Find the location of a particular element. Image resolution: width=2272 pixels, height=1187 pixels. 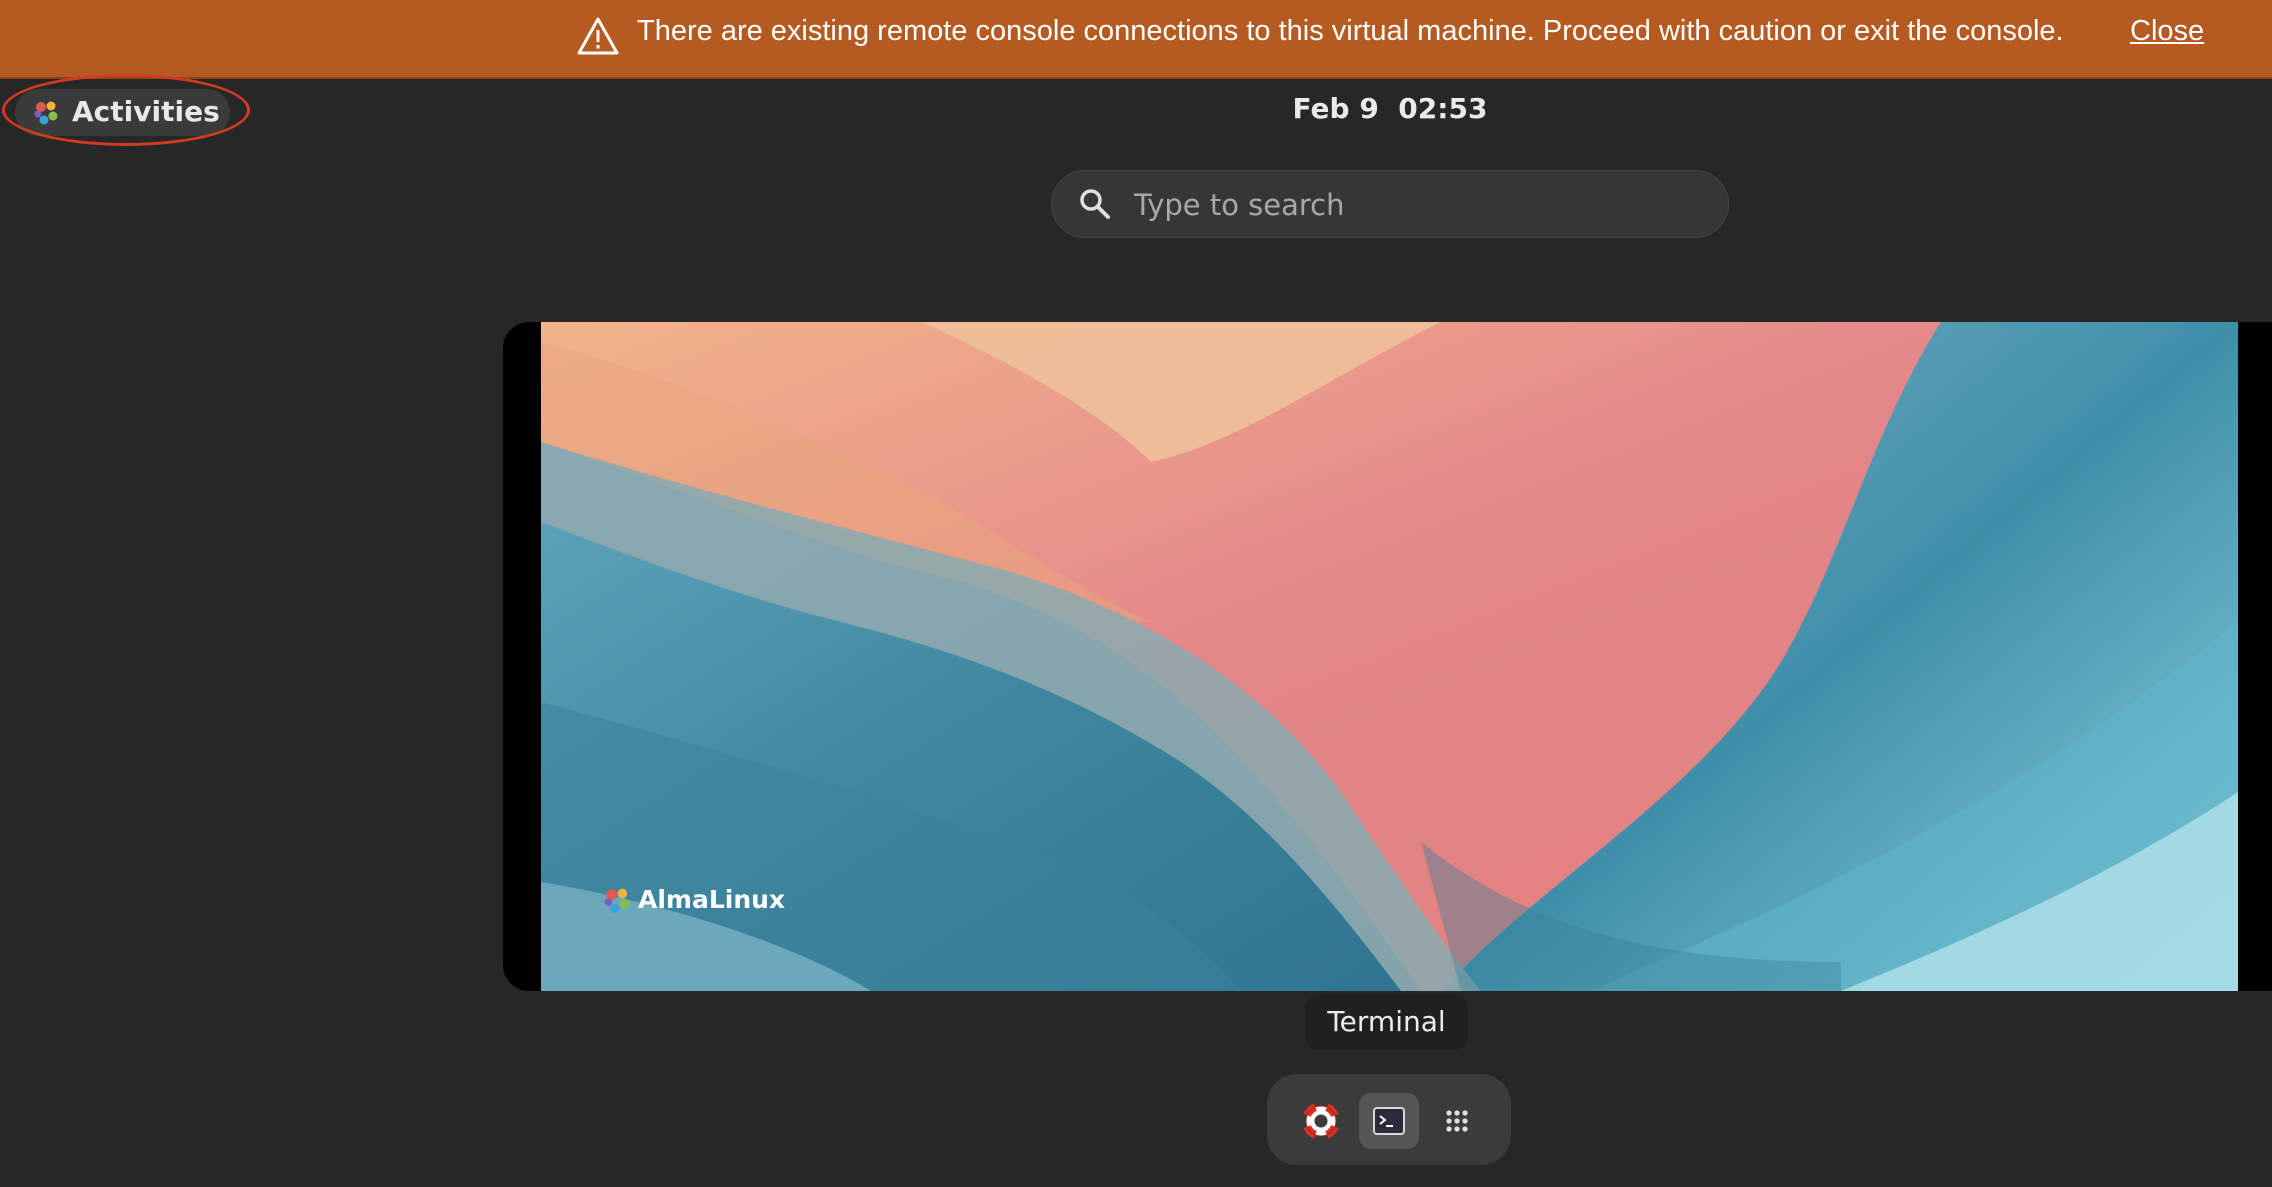

clock-display: Feb 9 02:53 is located at coordinates (1390, 108).